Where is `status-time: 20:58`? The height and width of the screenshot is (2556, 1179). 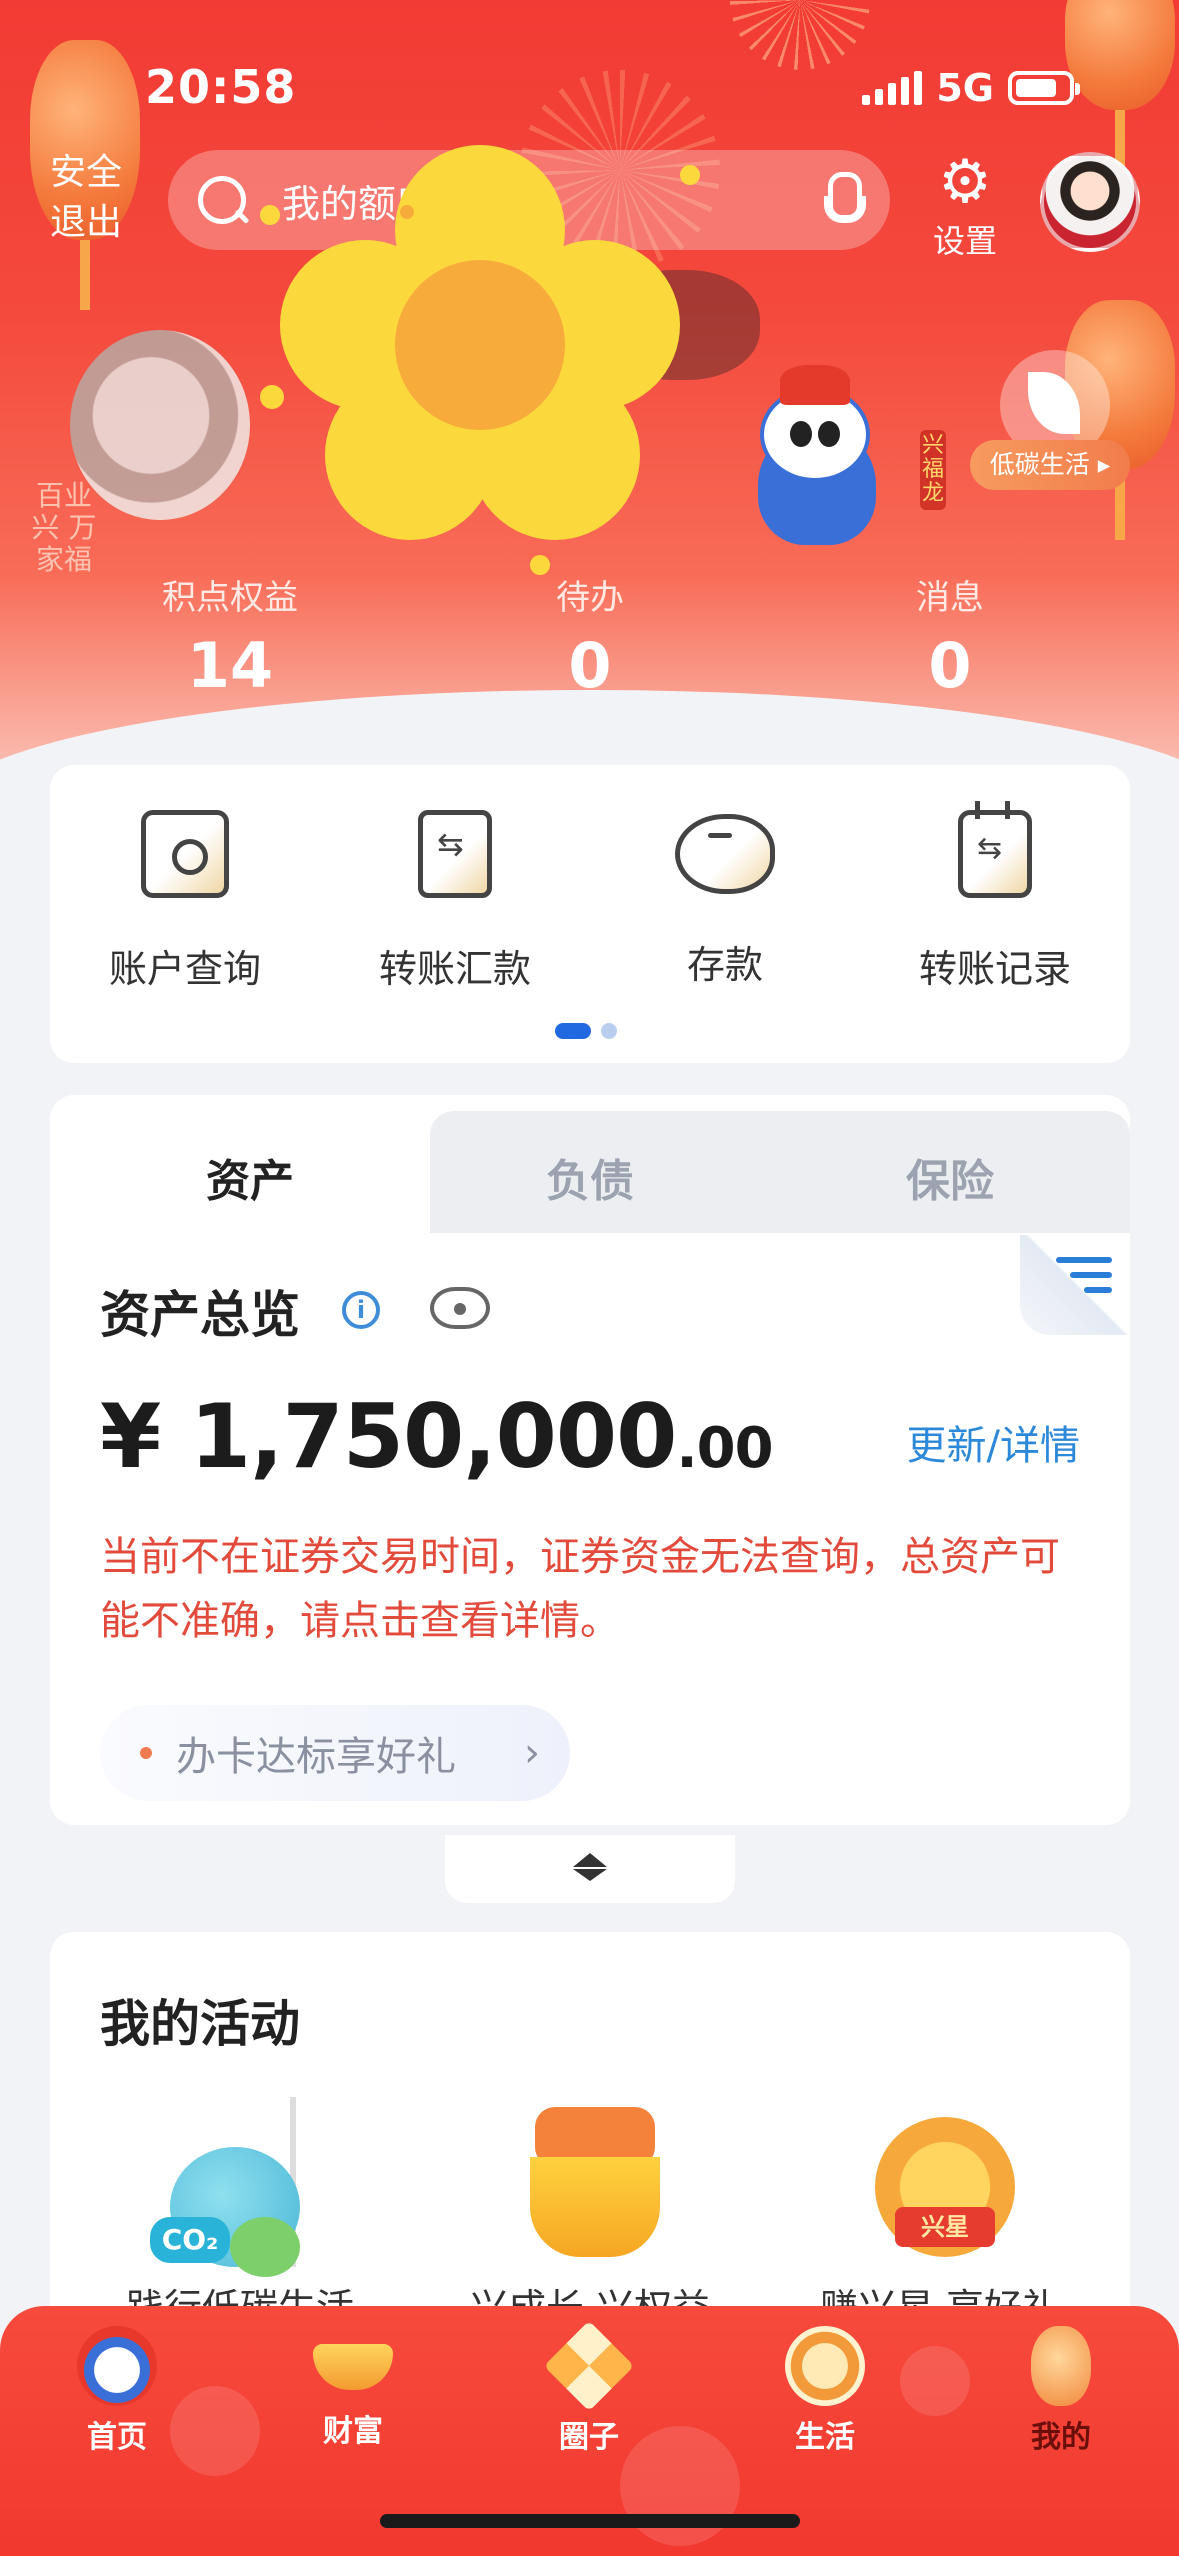 status-time: 20:58 is located at coordinates (221, 87).